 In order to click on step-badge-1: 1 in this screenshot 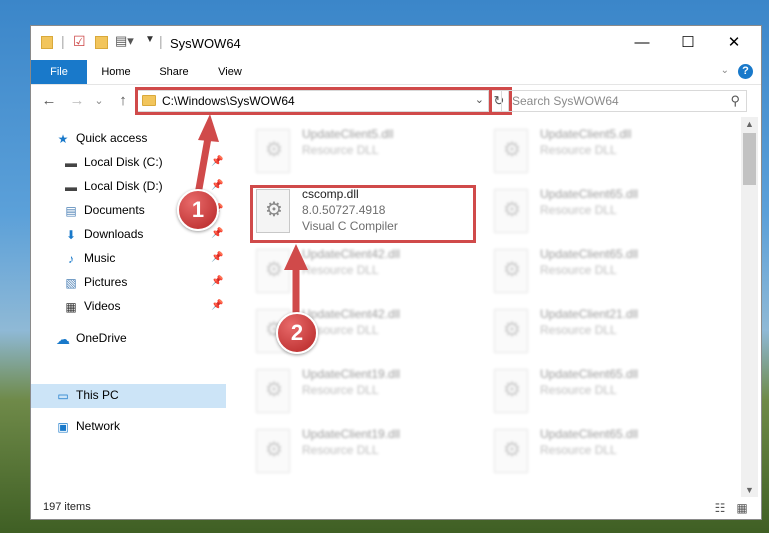, I will do `click(198, 210)`.